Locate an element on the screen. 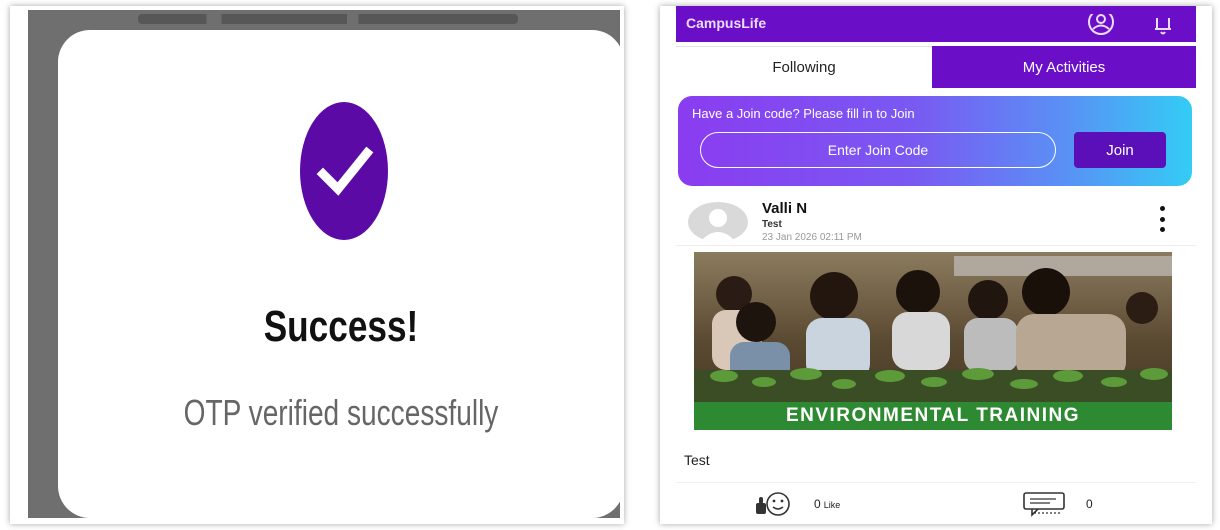 The height and width of the screenshot is (530, 1220). like-count-value: 0 is located at coordinates (817, 504).